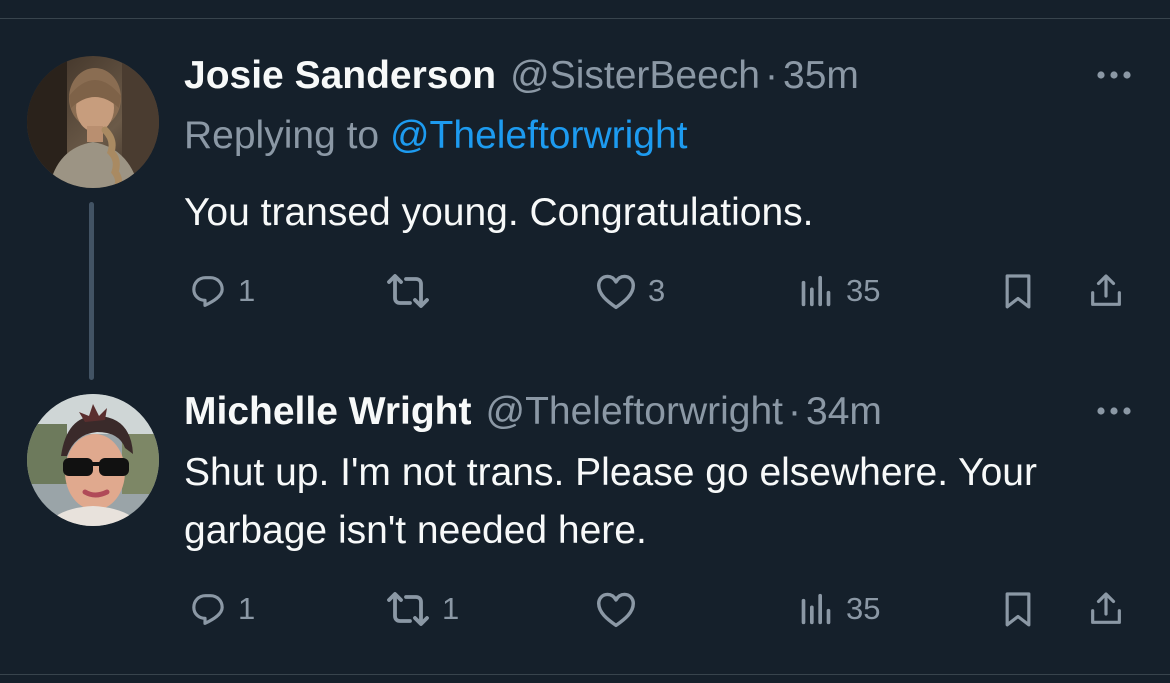 The image size is (1170, 683). I want to click on timestamp: 34m, so click(844, 412).